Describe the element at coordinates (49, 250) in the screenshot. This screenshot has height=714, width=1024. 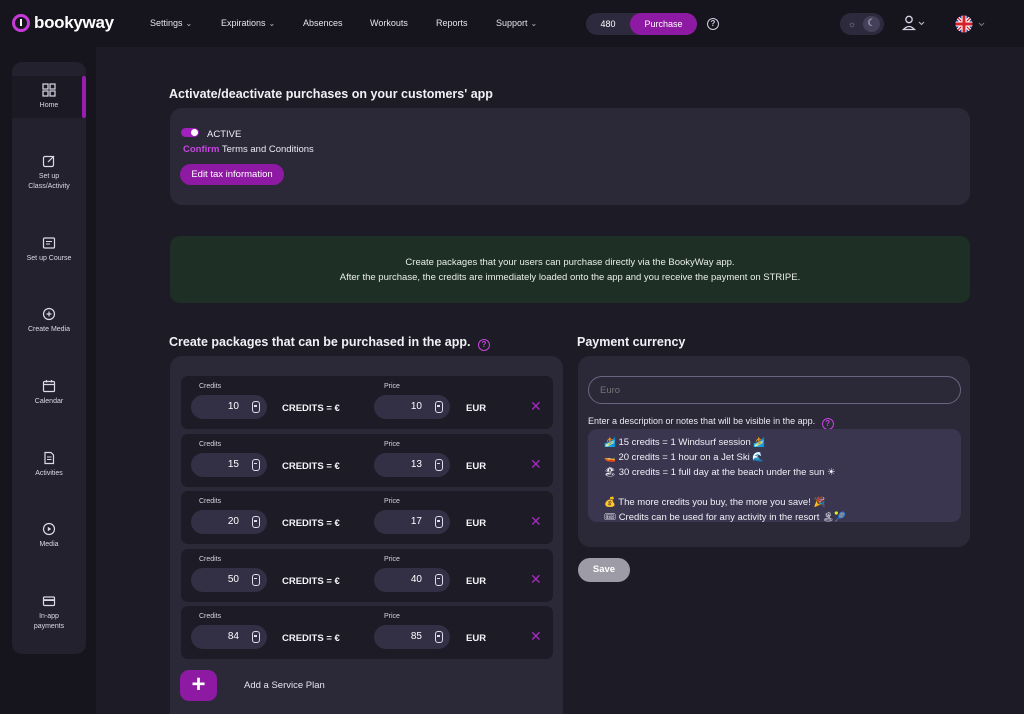
I see `sidebar-item-setup-course: Set up Course` at that location.